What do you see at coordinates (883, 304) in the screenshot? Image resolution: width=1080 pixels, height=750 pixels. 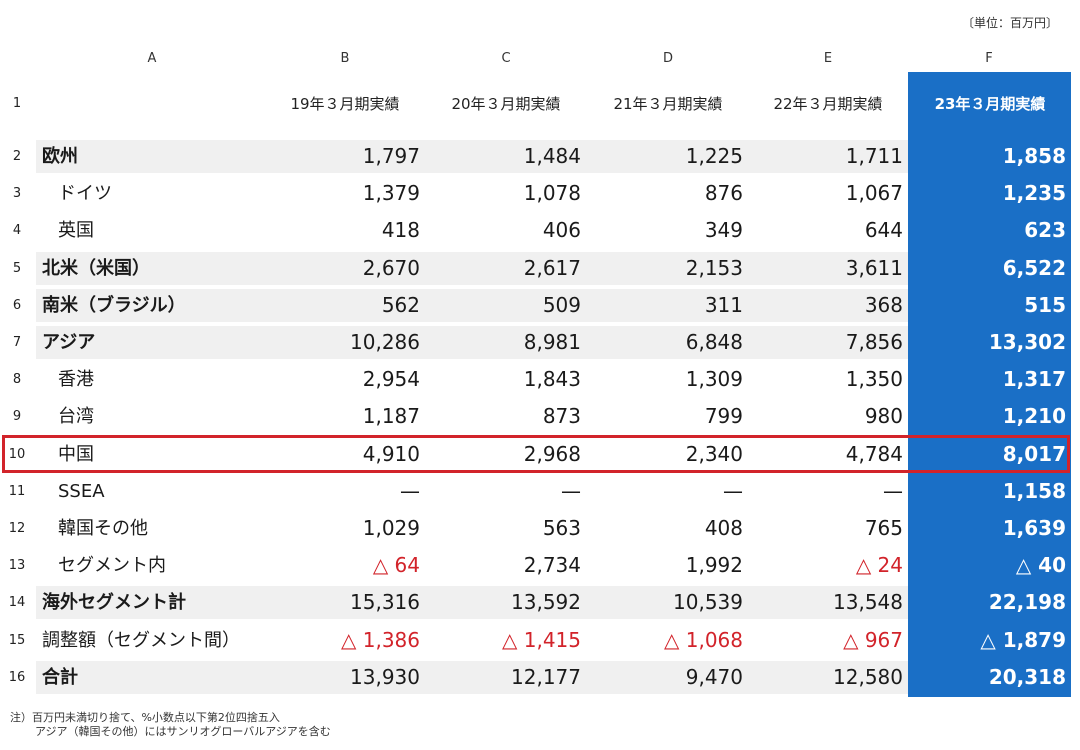 I see `value-cell: 368` at bounding box center [883, 304].